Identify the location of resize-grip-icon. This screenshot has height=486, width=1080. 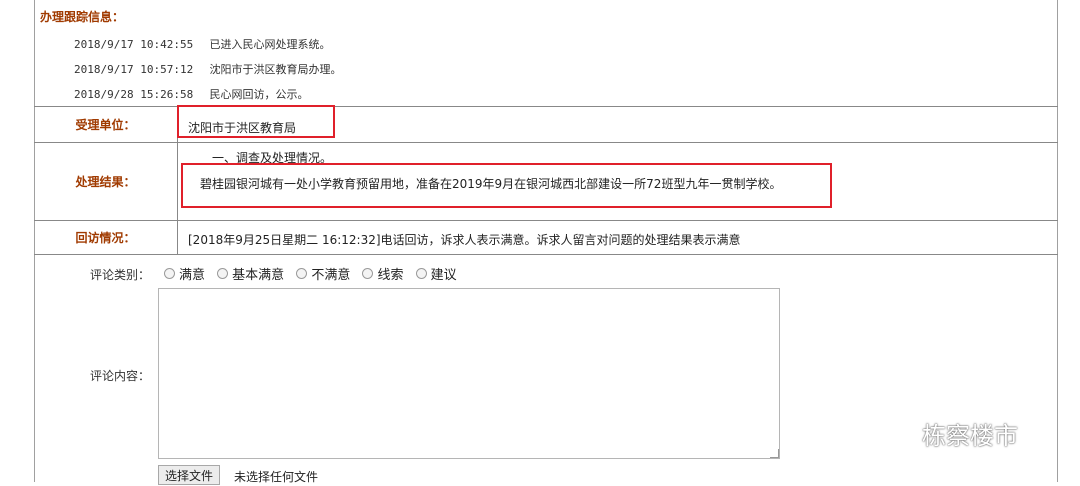
(774, 453).